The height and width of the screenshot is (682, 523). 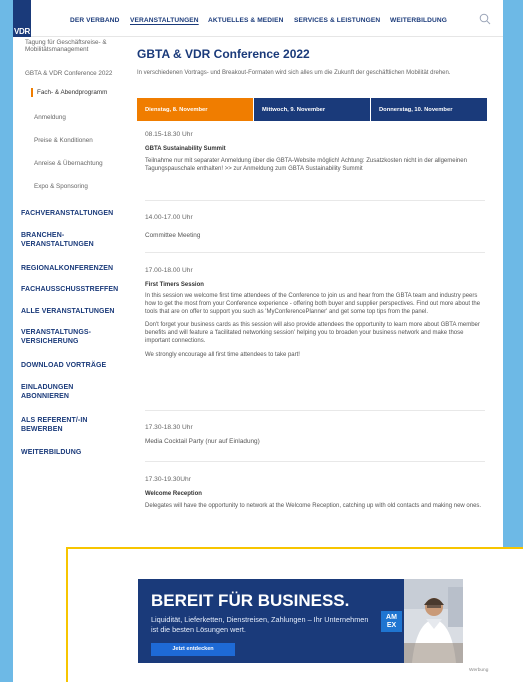 What do you see at coordinates (169, 427) in the screenshot?
I see `session-time: 17.30-18.30 Uhr` at bounding box center [169, 427].